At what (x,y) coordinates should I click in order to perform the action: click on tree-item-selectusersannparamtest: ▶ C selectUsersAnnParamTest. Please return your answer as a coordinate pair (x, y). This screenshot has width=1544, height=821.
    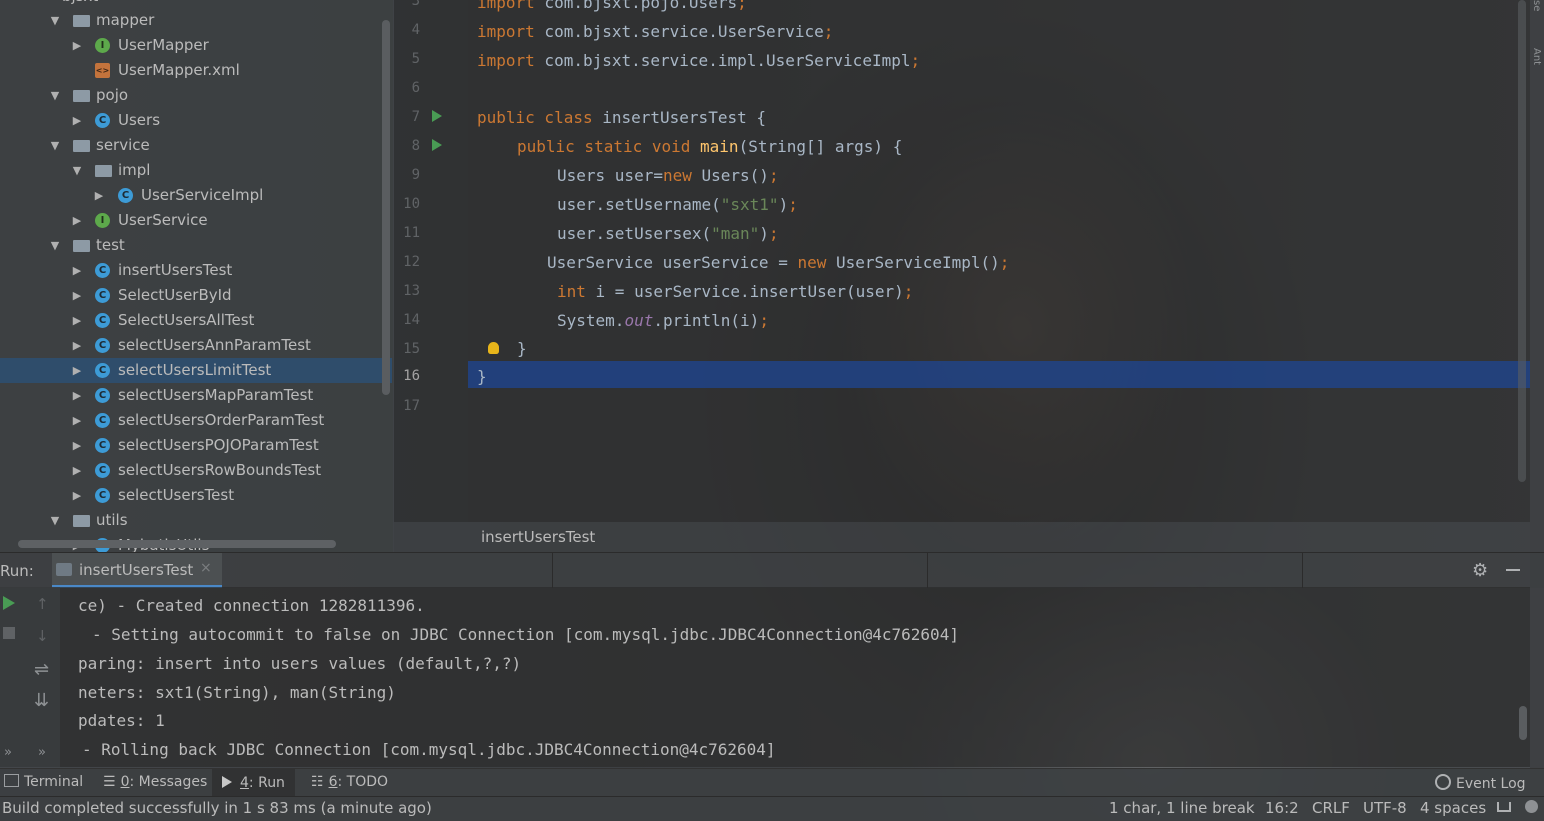
    Looking at the image, I should click on (190, 345).